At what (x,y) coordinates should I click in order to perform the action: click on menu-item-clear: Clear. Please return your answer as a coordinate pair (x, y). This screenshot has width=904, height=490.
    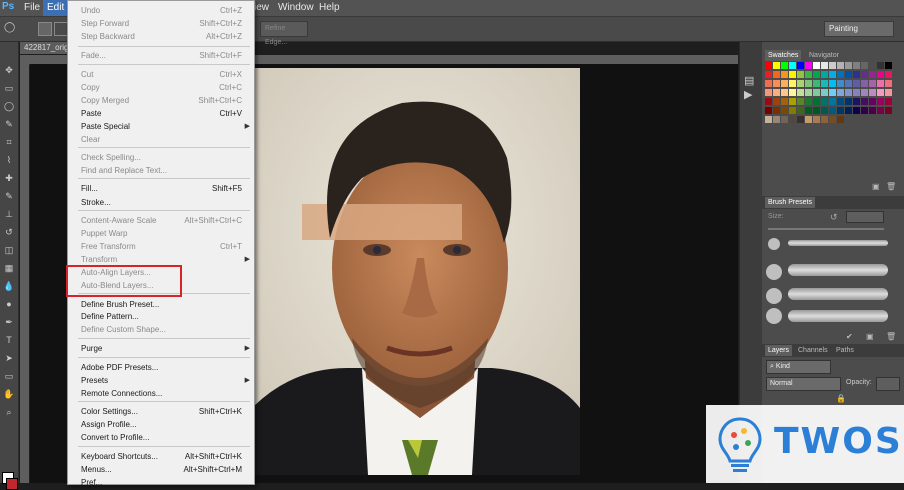
    Looking at the image, I should click on (90, 139).